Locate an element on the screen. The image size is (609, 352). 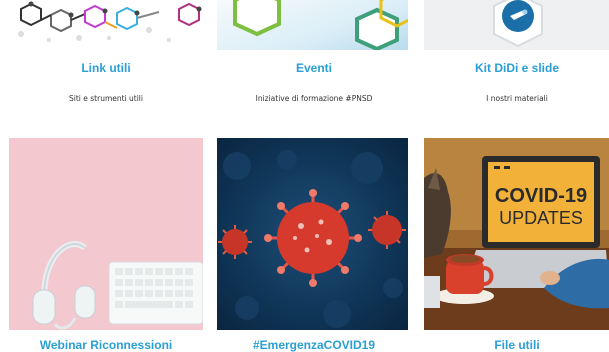
card-description: Iniziative di formazione #PNSD is located at coordinates (314, 98).